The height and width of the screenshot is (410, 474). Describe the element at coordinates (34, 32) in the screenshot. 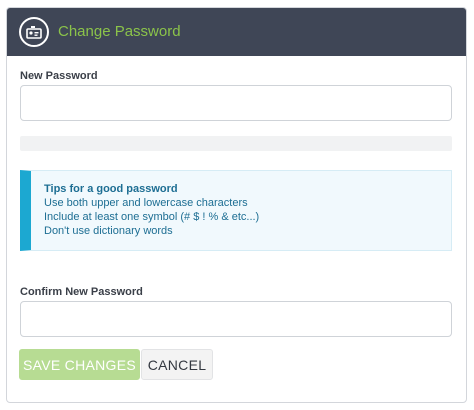

I see `id-card-icon` at that location.